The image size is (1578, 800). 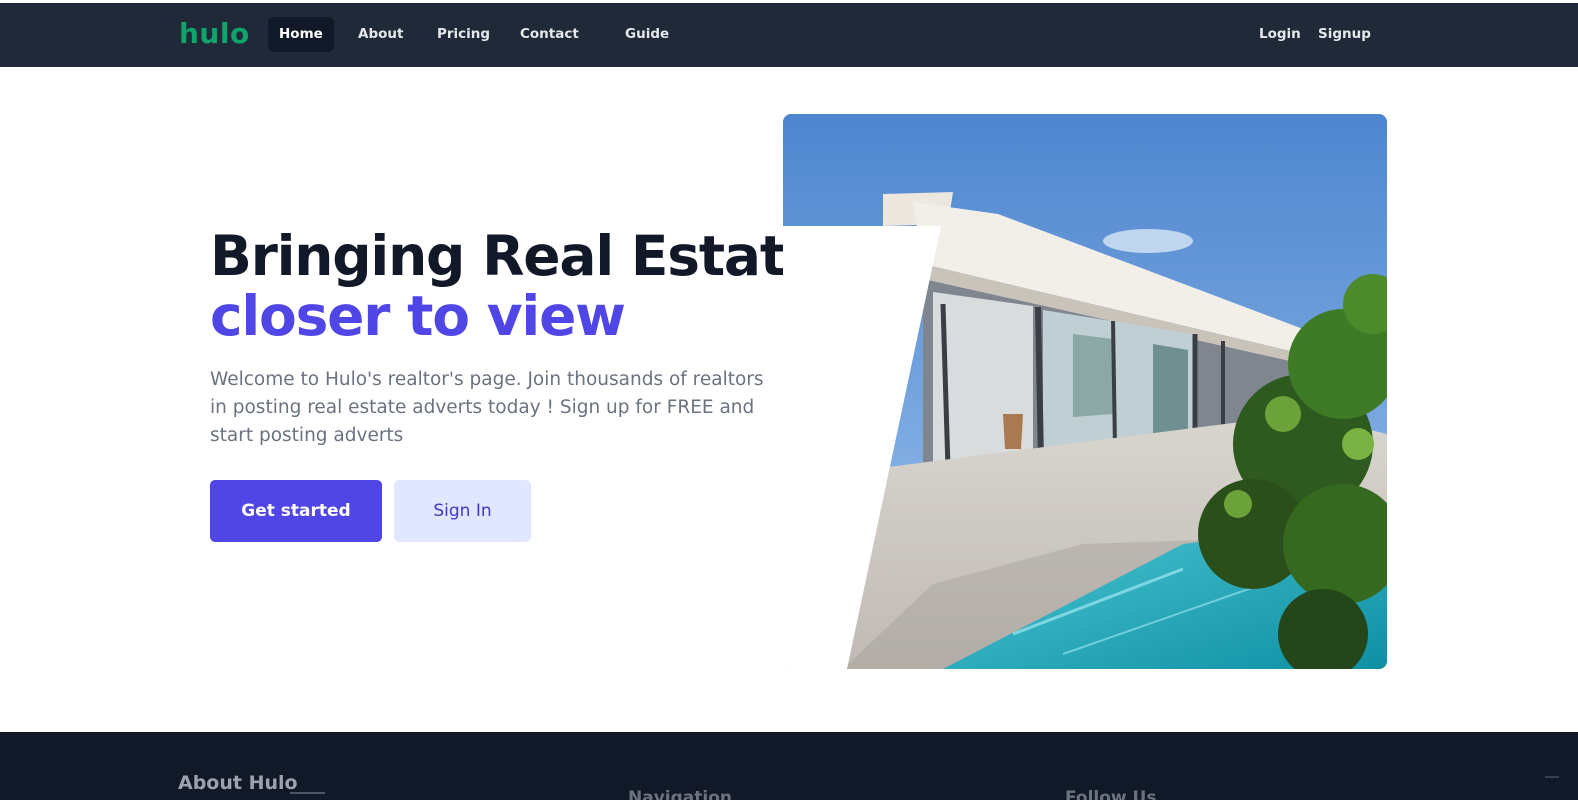 What do you see at coordinates (301, 34) in the screenshot?
I see `nav-link-home: Home` at bounding box center [301, 34].